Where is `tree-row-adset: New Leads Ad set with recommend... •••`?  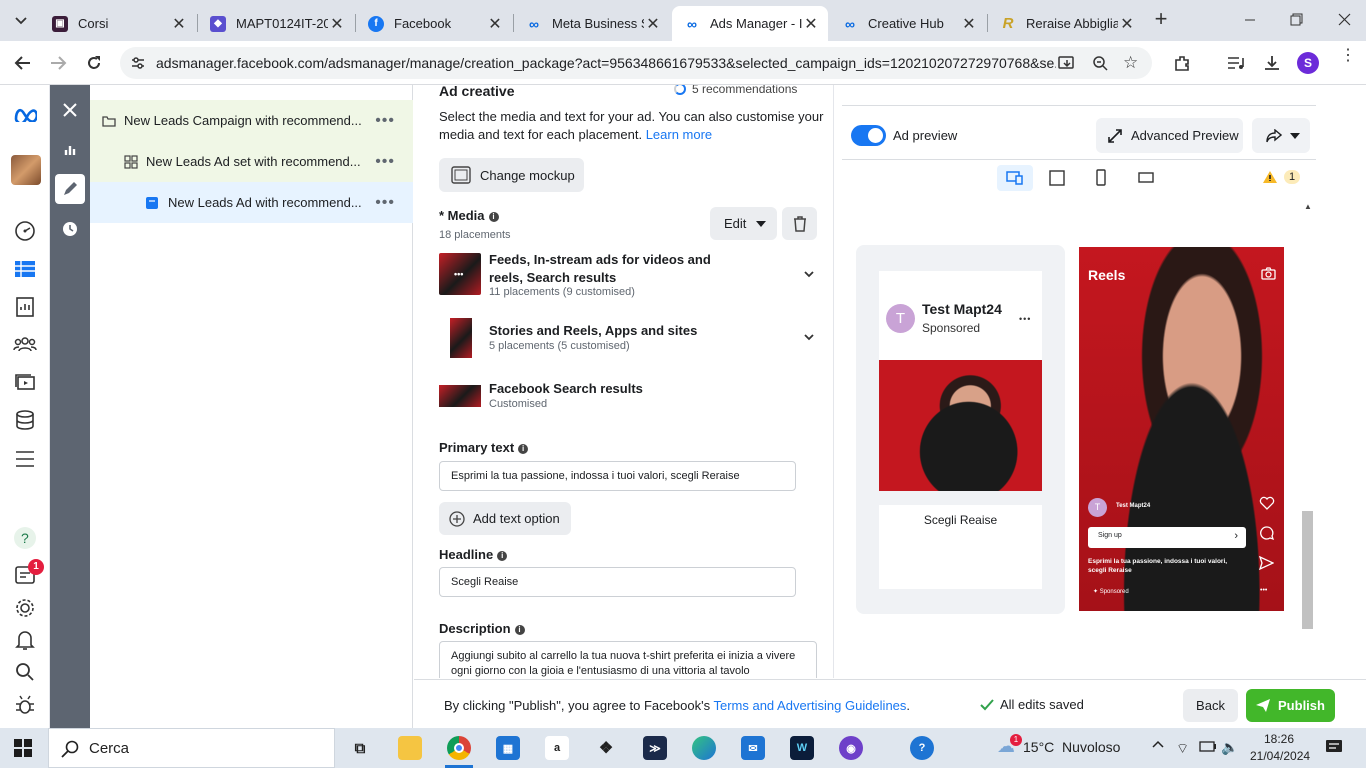
tree-row-adset: New Leads Ad set with recommend... ••• is located at coordinates (251, 161).